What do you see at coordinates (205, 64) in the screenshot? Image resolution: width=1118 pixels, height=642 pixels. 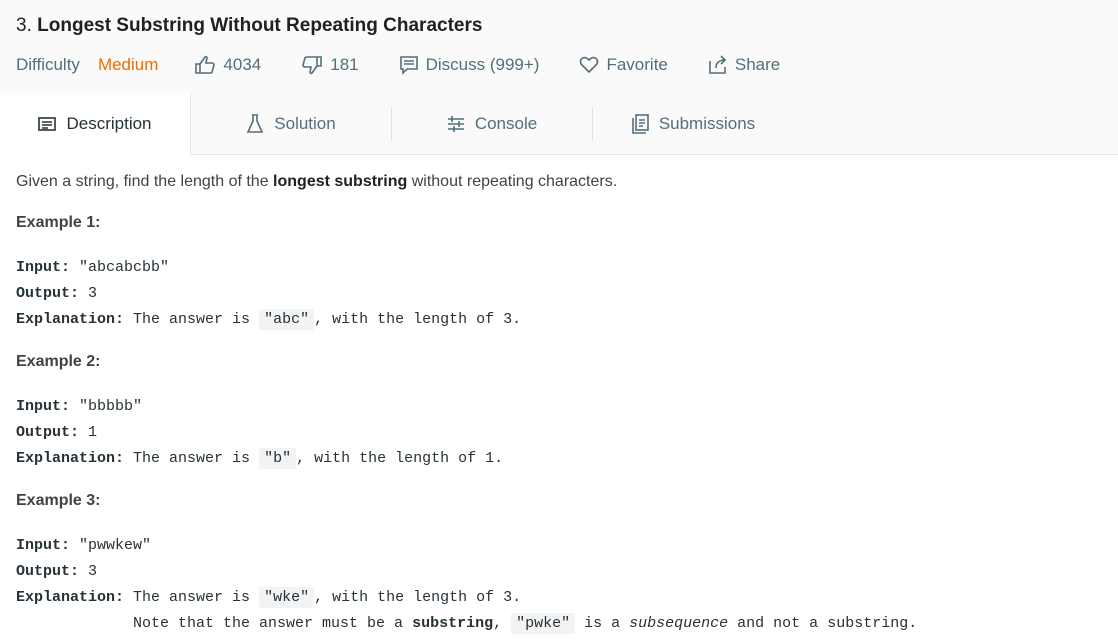 I see `thumbs-up-icon` at bounding box center [205, 64].